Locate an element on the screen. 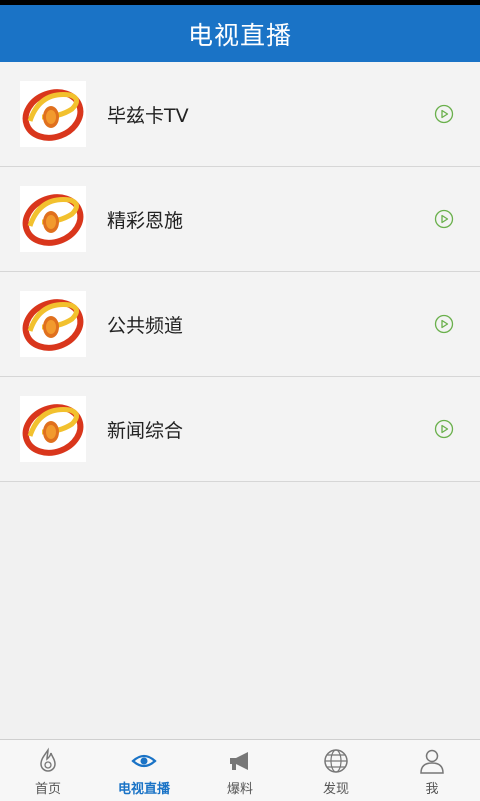  tab-label: 爆料 is located at coordinates (239, 789).